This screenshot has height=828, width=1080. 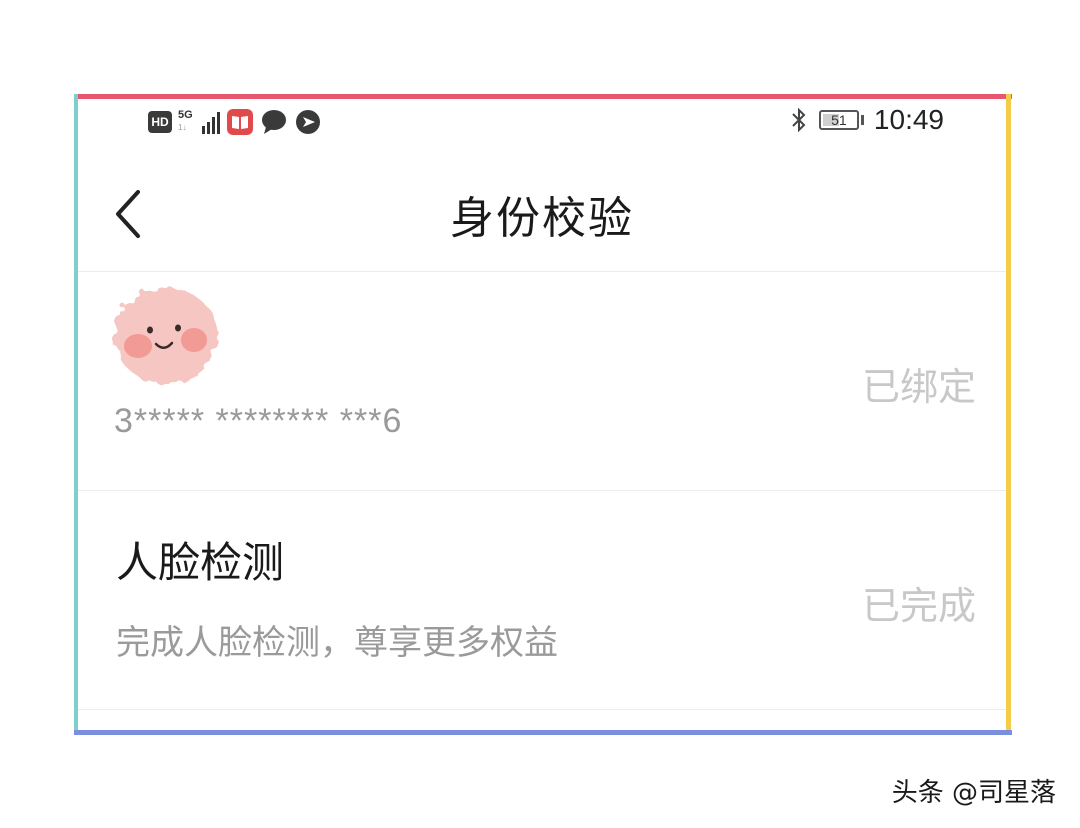 I want to click on battery-icon: 51, so click(x=838, y=120).